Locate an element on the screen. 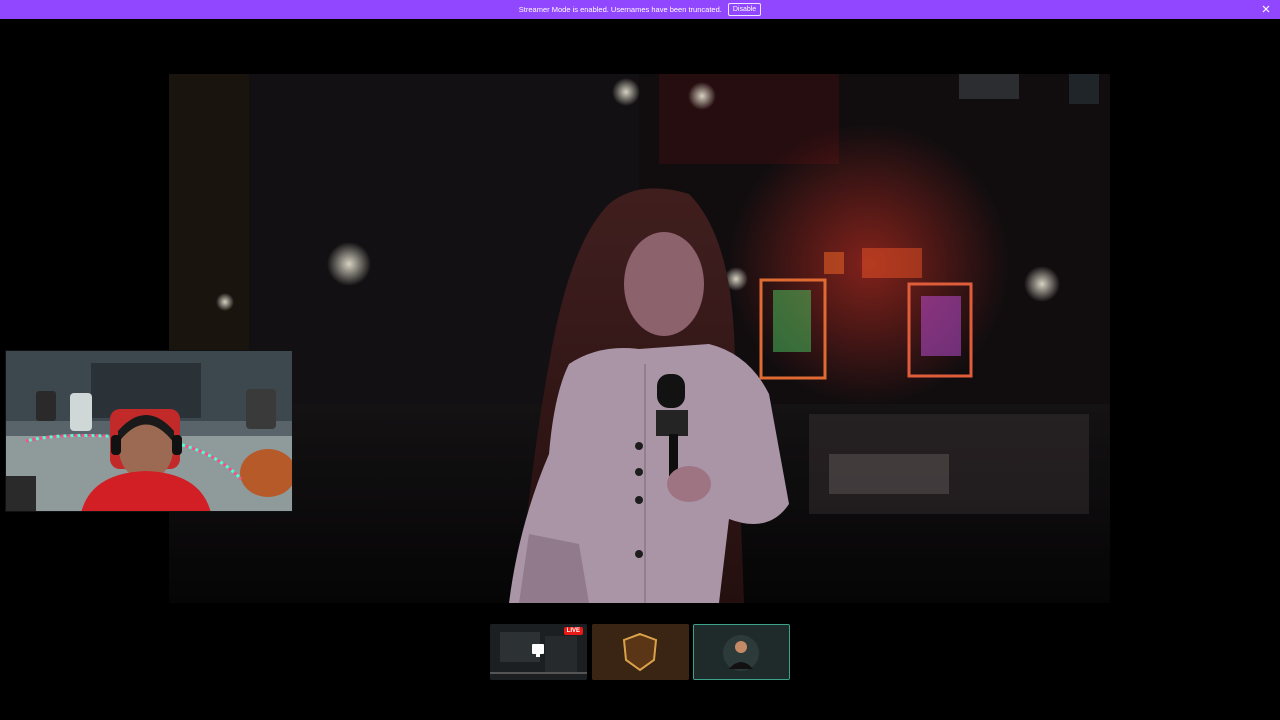 This screenshot has height=720, width=1280. stream-thumbnails: LIVE is located at coordinates (640, 652).